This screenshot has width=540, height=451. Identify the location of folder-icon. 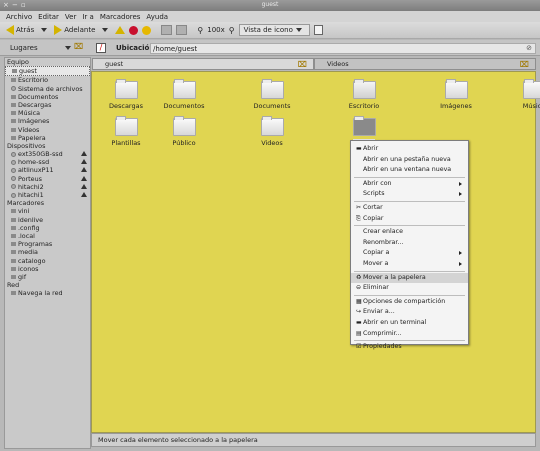
(364, 126).